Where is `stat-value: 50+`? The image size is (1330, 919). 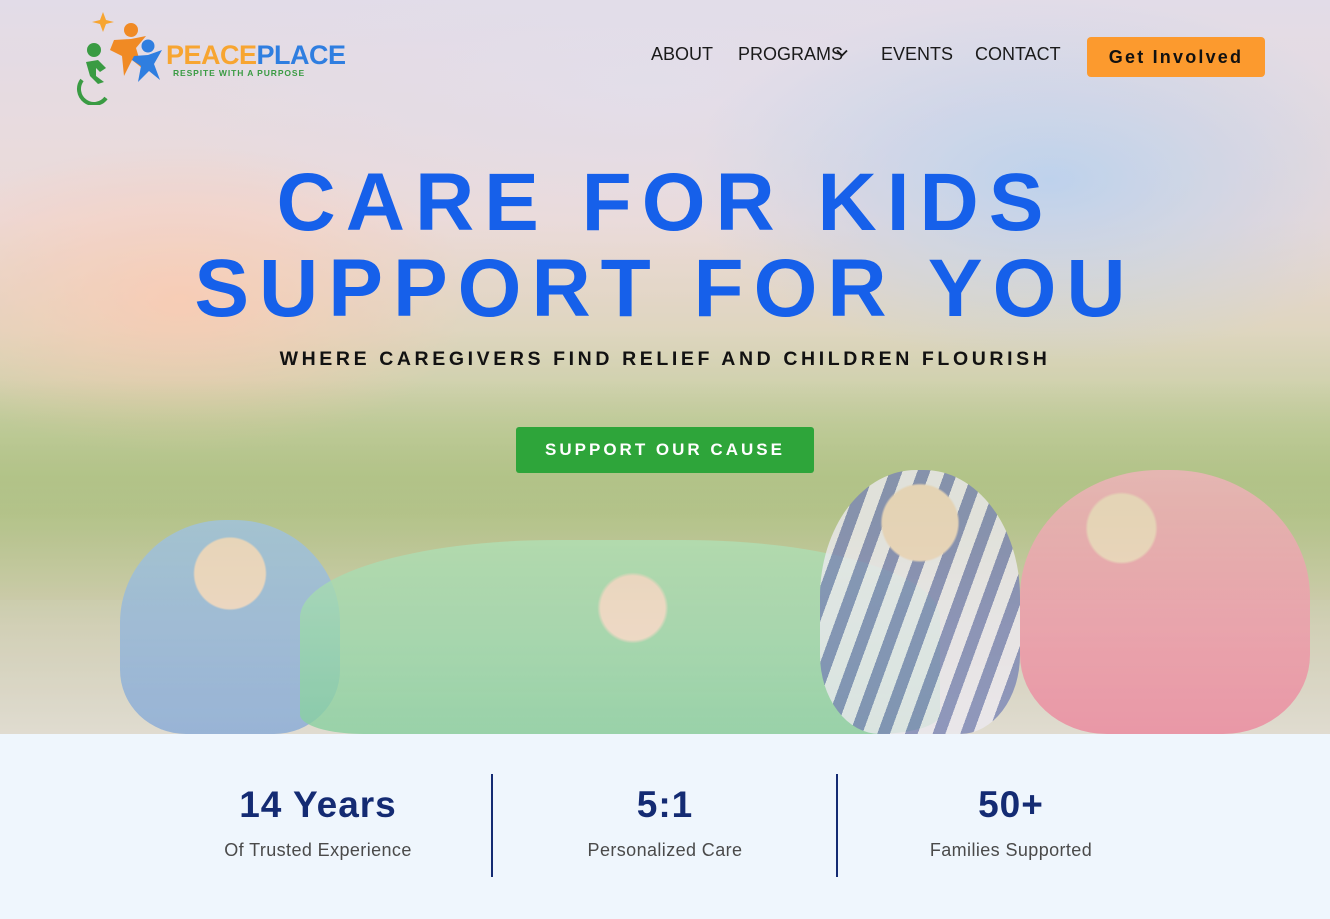
stat-value: 50+ is located at coordinates (1011, 804).